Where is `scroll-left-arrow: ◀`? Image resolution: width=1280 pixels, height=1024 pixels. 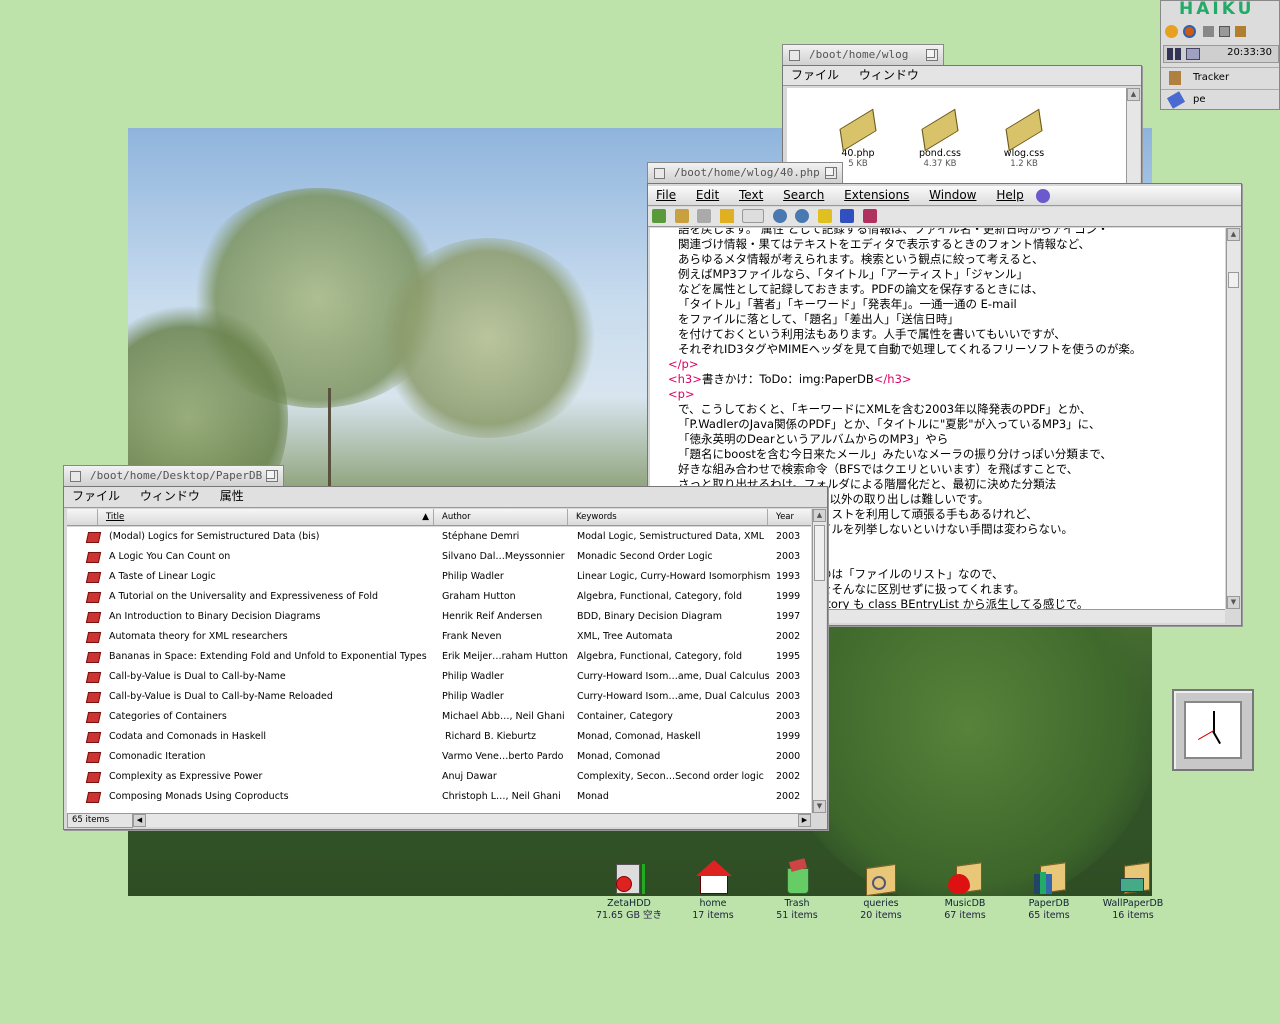
scroll-left-arrow: ◀ is located at coordinates (139, 820).